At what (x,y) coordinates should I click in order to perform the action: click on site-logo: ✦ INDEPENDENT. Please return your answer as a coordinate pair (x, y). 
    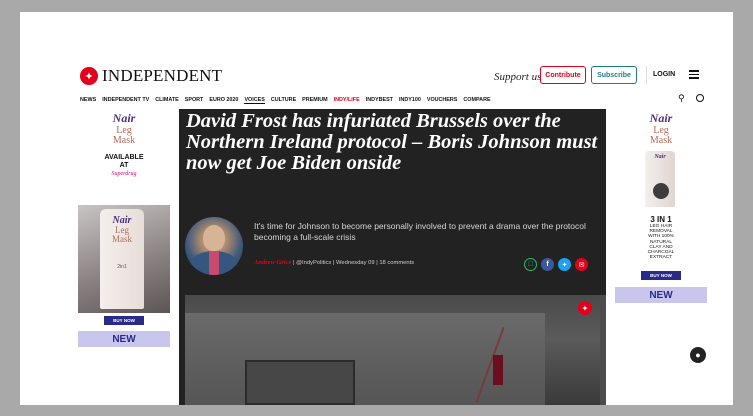
    Looking at the image, I should click on (151, 76).